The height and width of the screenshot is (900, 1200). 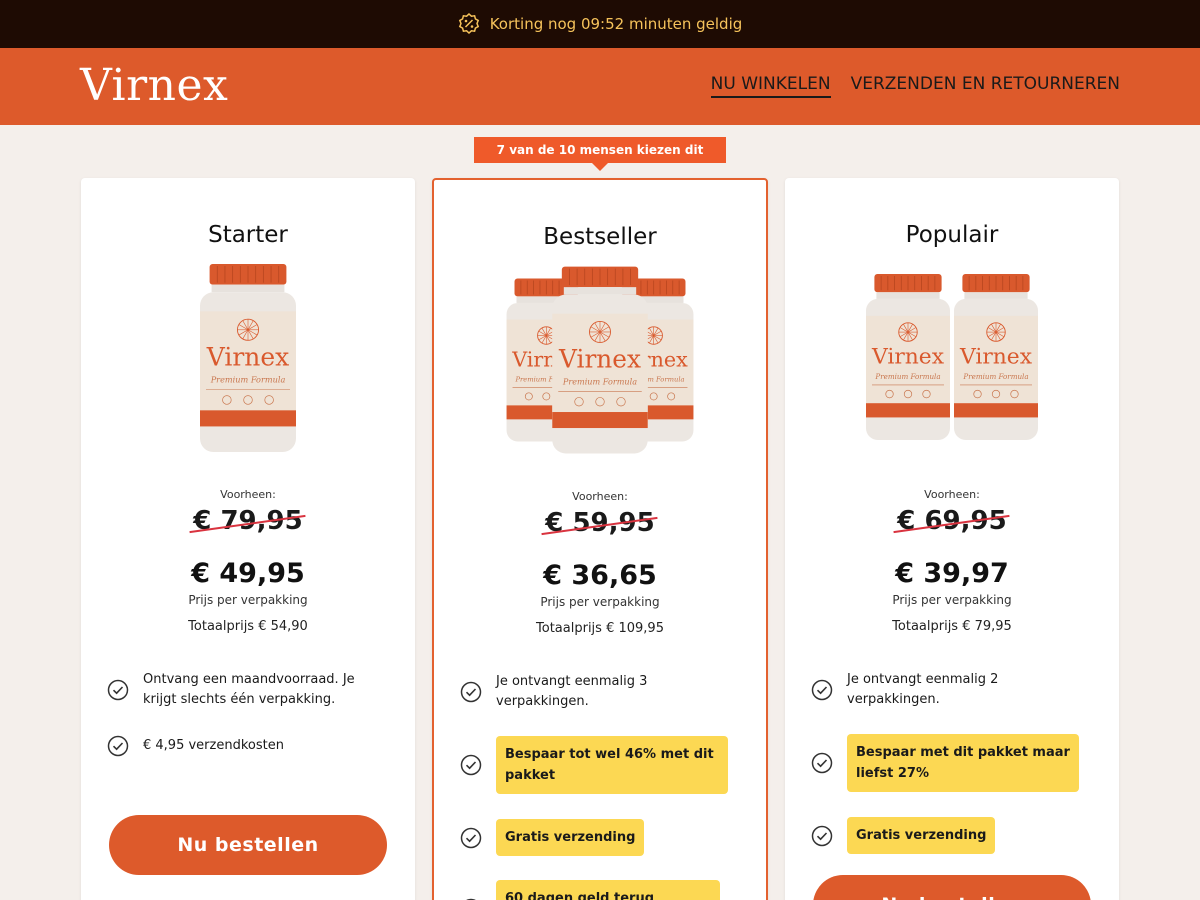 I want to click on nav-shipping-returns: VERZENDEN EN RETOURNEREN, so click(x=985, y=86).